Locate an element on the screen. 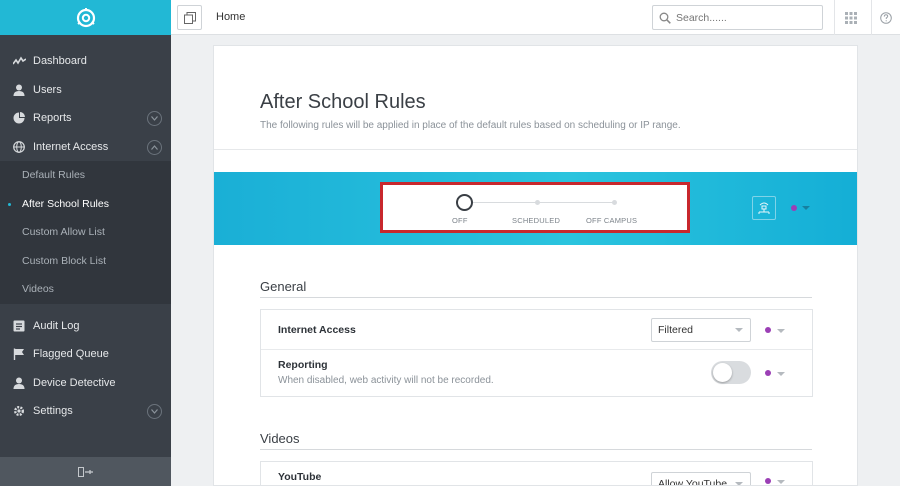  logo-icon is located at coordinates (85, 17).